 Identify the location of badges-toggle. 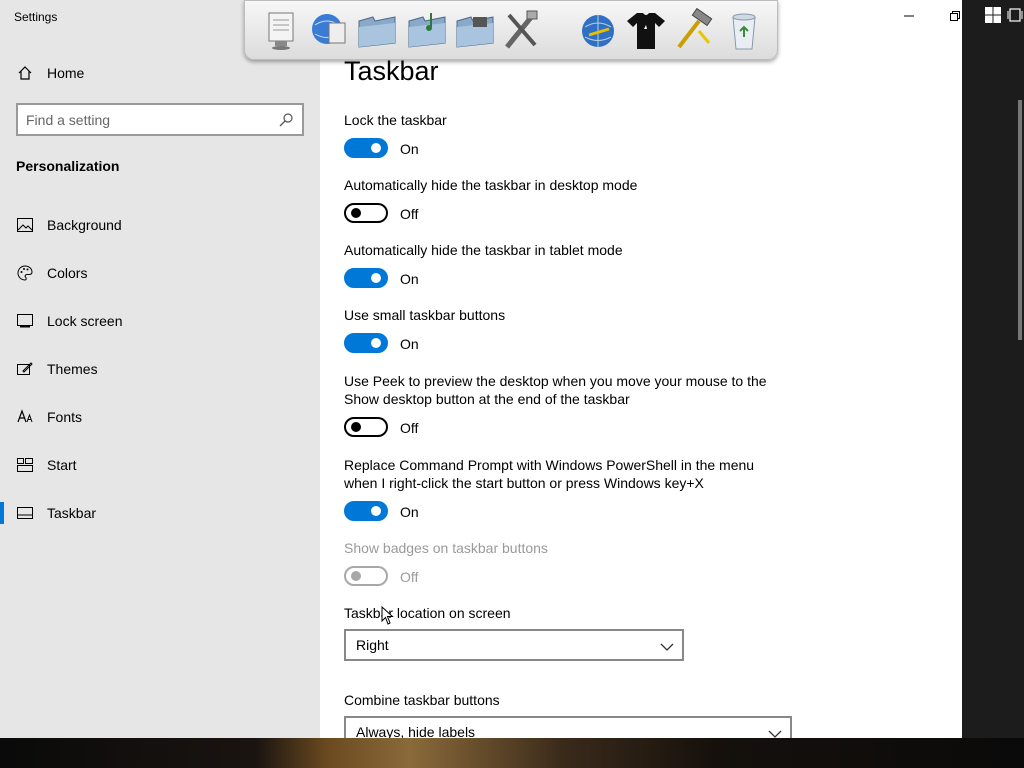
(366, 576).